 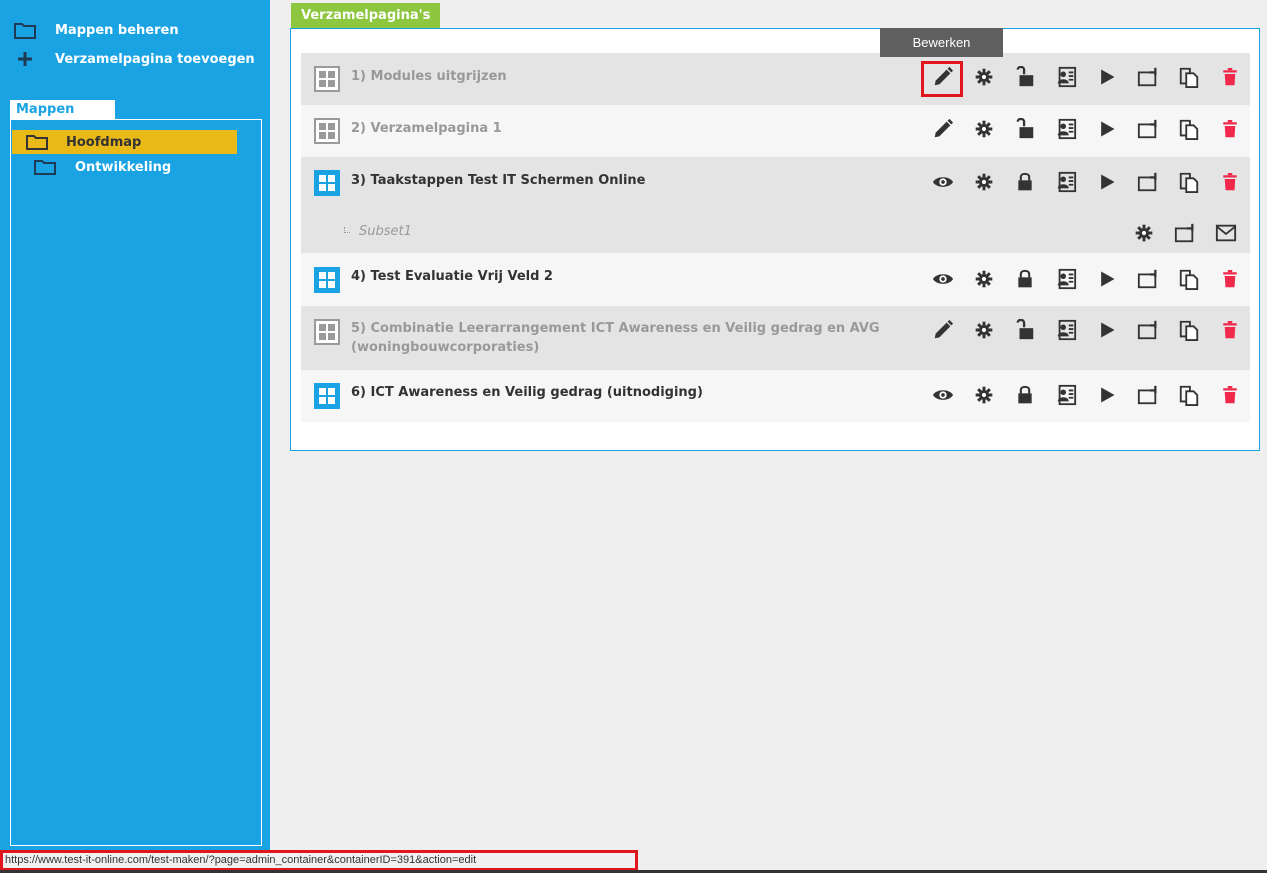 I want to click on subset-preview-button, so click(x=1184, y=233).